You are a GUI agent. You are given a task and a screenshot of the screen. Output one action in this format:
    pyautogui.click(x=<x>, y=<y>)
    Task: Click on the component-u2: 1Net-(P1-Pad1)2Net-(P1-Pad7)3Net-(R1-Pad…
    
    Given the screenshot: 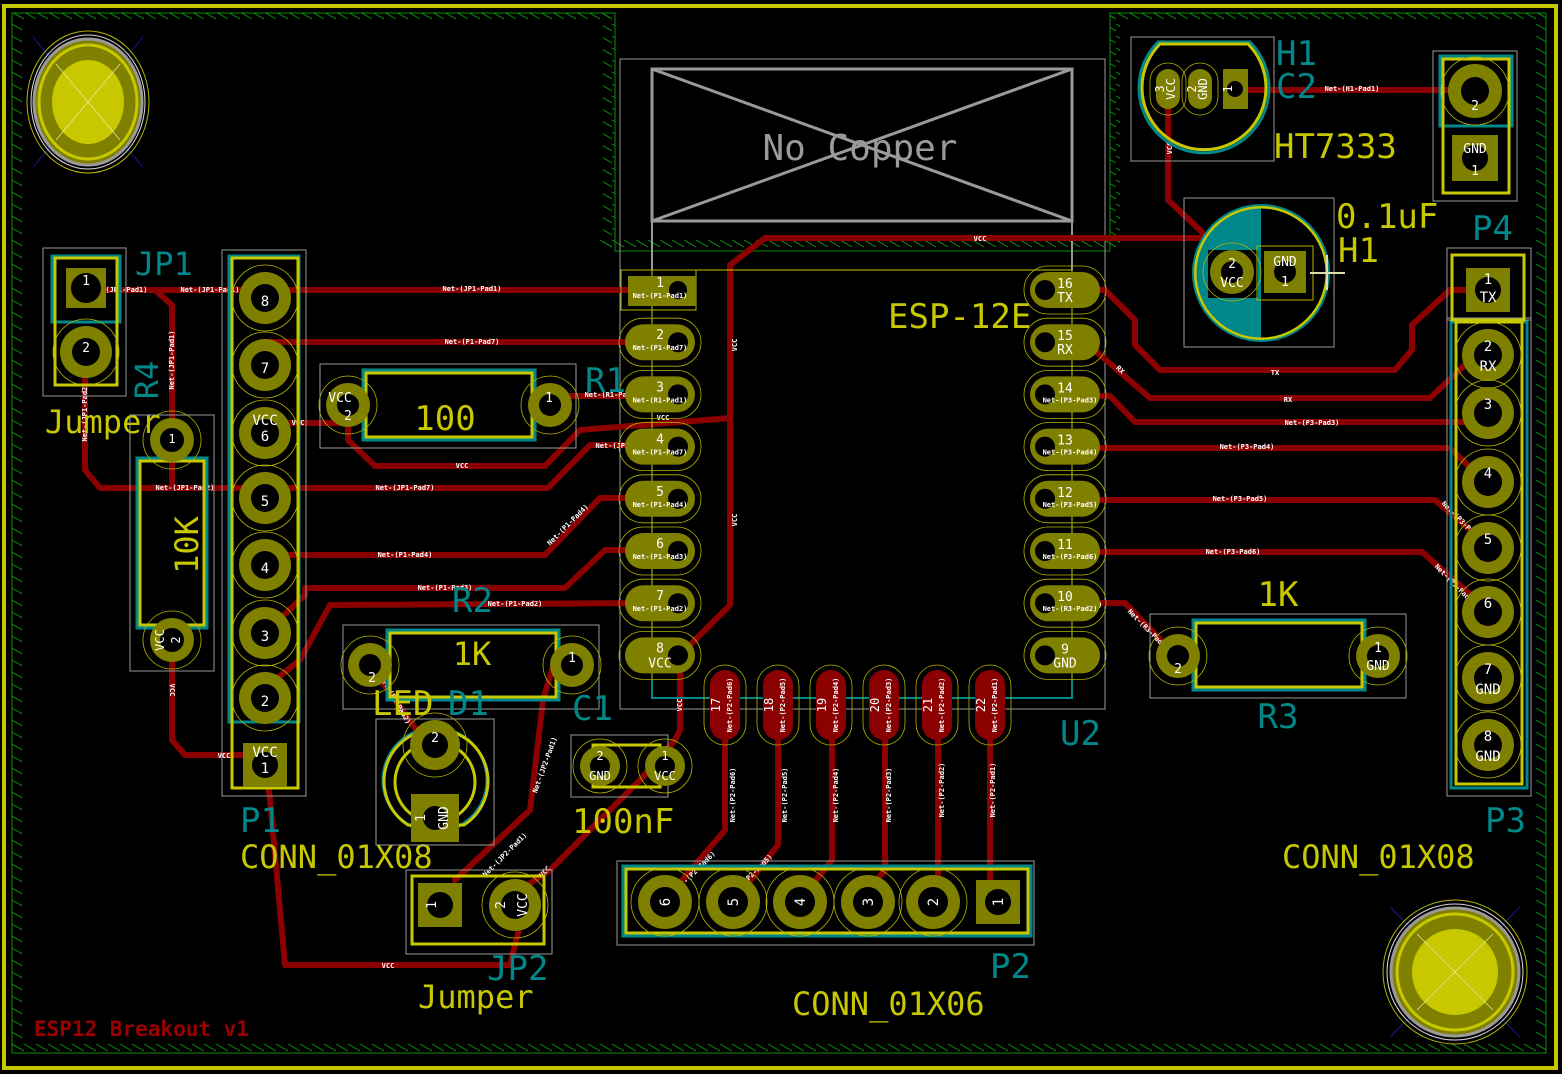 What is the action you would take?
    pyautogui.click(x=862, y=509)
    